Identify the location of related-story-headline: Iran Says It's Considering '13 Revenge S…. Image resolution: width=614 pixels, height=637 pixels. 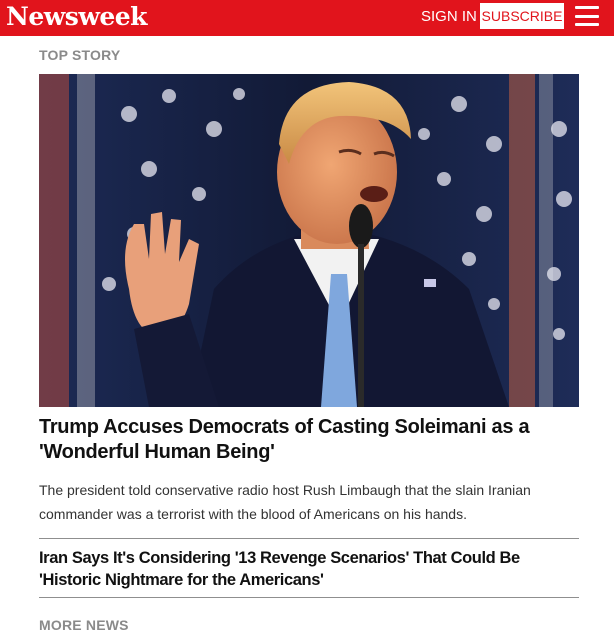
(309, 569).